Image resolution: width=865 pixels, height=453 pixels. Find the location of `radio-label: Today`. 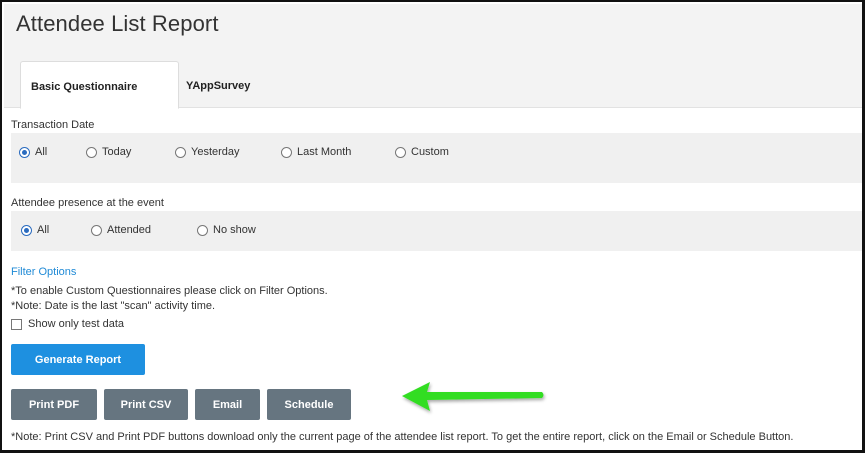

radio-label: Today is located at coordinates (117, 152).